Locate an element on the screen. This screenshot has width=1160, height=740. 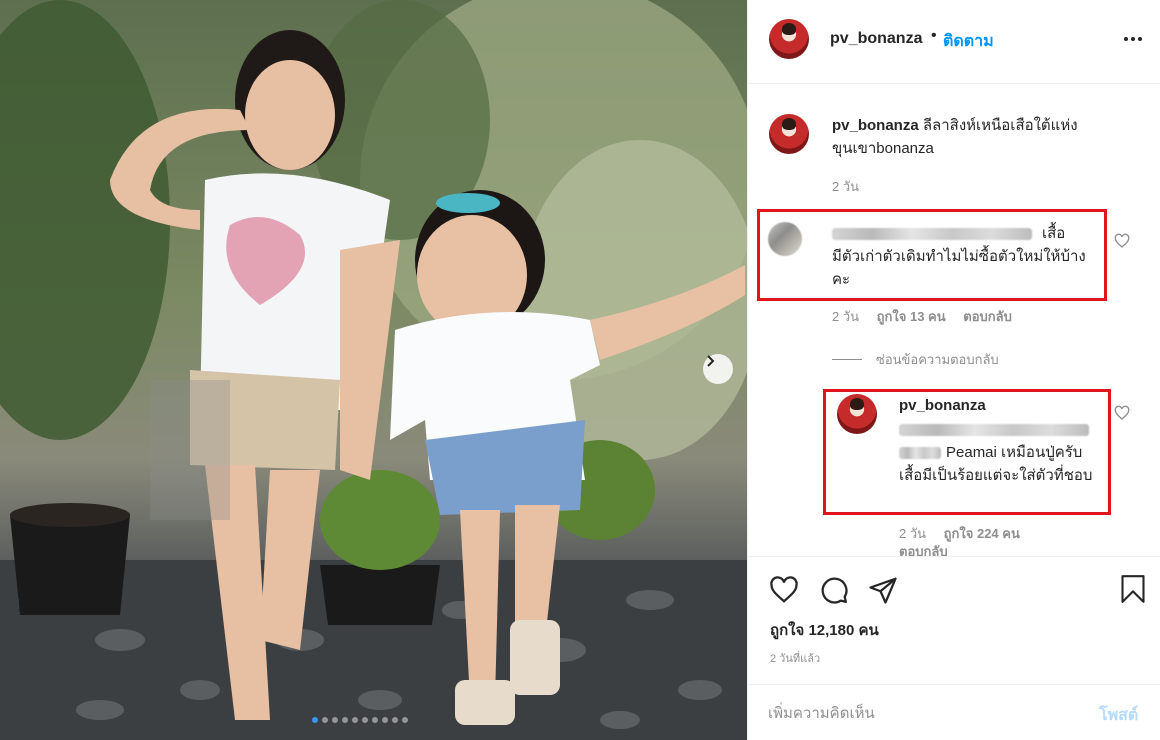
post-header: pv_bonanza • ติดตาม is located at coordinates (954, 42).